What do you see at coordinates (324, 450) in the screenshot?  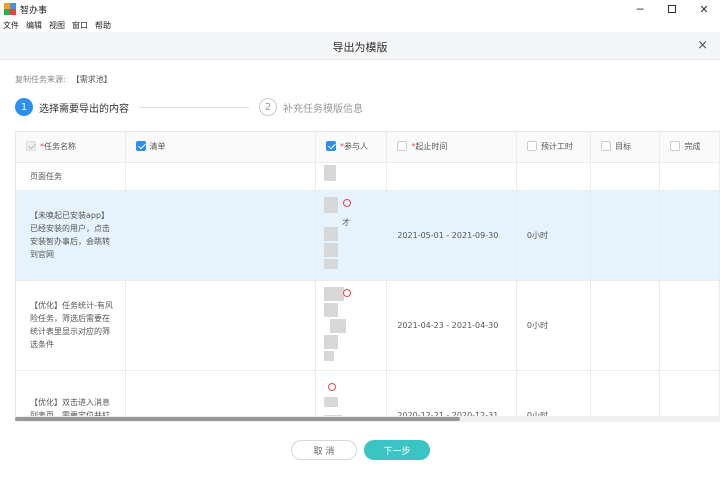 I see `cancel-button: 取 消` at bounding box center [324, 450].